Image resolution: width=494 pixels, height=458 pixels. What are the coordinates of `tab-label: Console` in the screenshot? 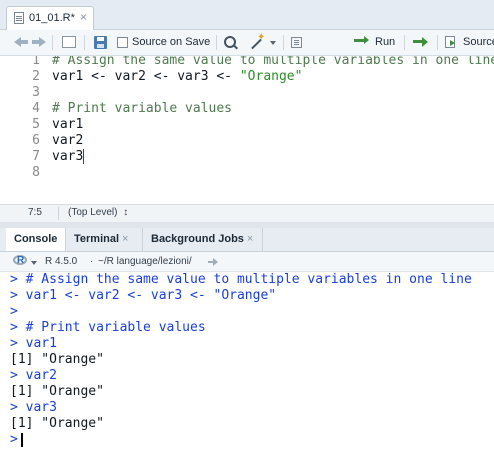 It's located at (36, 239).